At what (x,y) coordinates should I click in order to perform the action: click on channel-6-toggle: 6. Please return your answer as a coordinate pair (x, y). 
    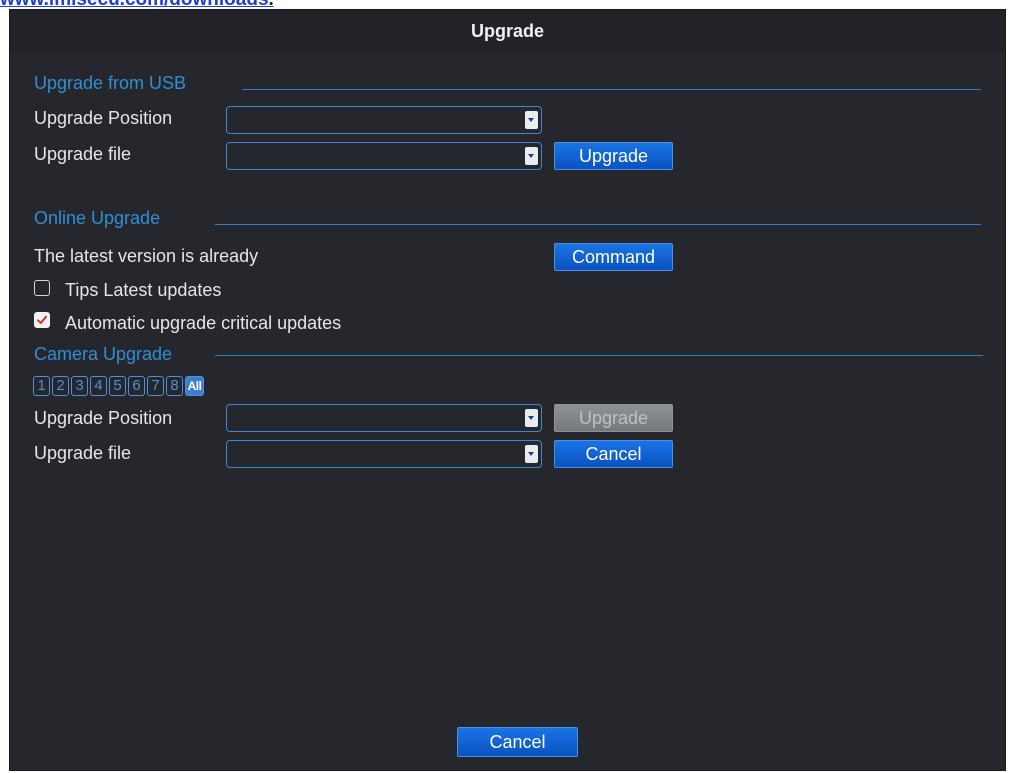
    Looking at the image, I should click on (136, 386).